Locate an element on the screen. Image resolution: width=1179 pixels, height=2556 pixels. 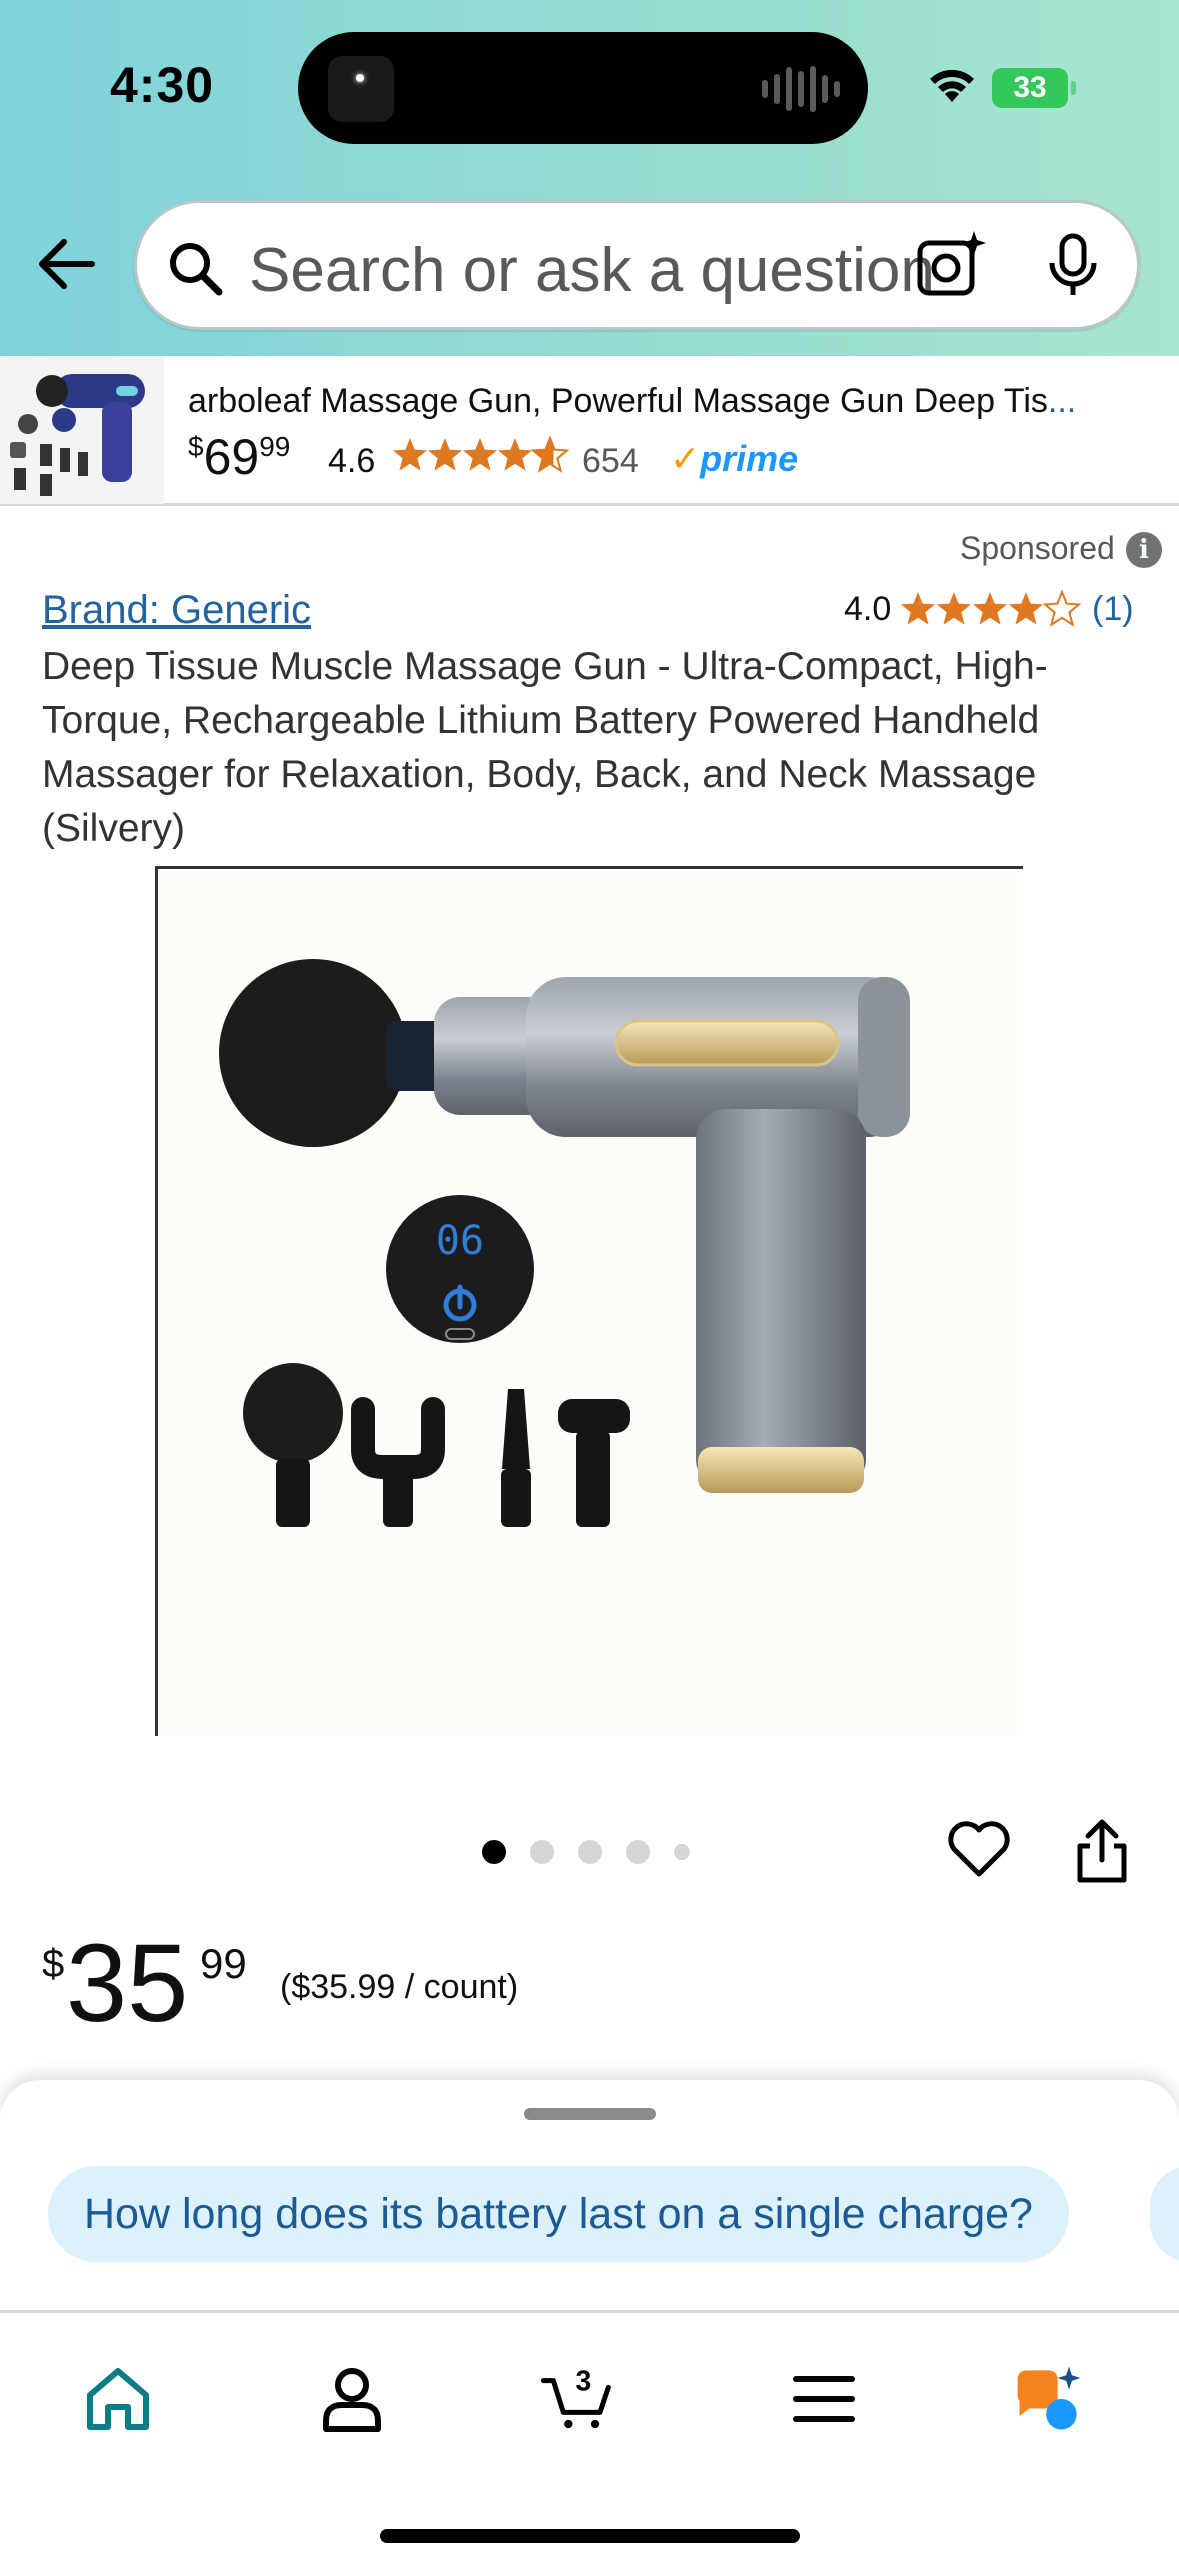
sponsored-product-price: $6999 is located at coordinates (239, 457).